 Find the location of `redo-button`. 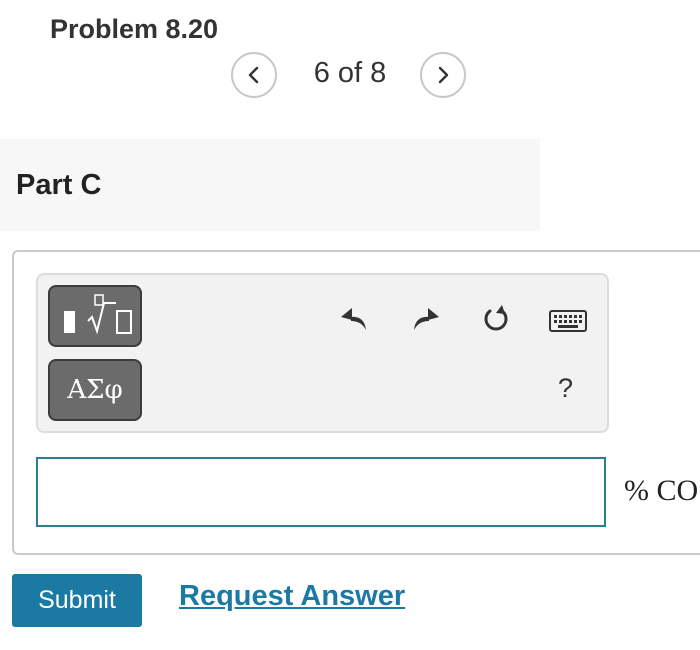

redo-button is located at coordinates (426, 319).